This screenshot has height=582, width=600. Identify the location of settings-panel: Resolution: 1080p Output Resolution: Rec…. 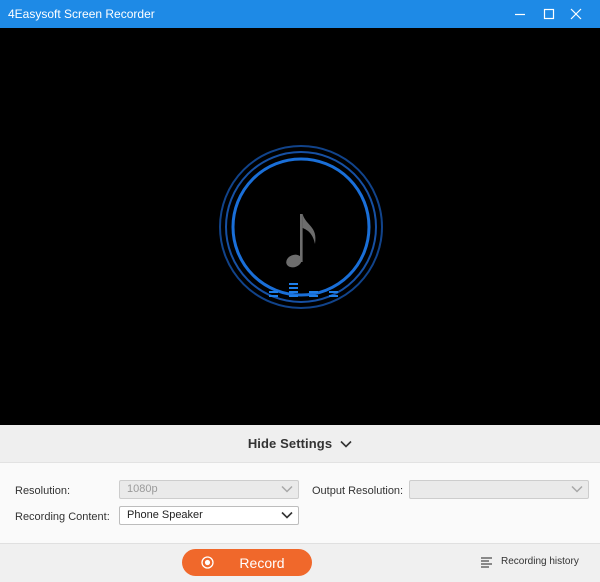
(300, 503).